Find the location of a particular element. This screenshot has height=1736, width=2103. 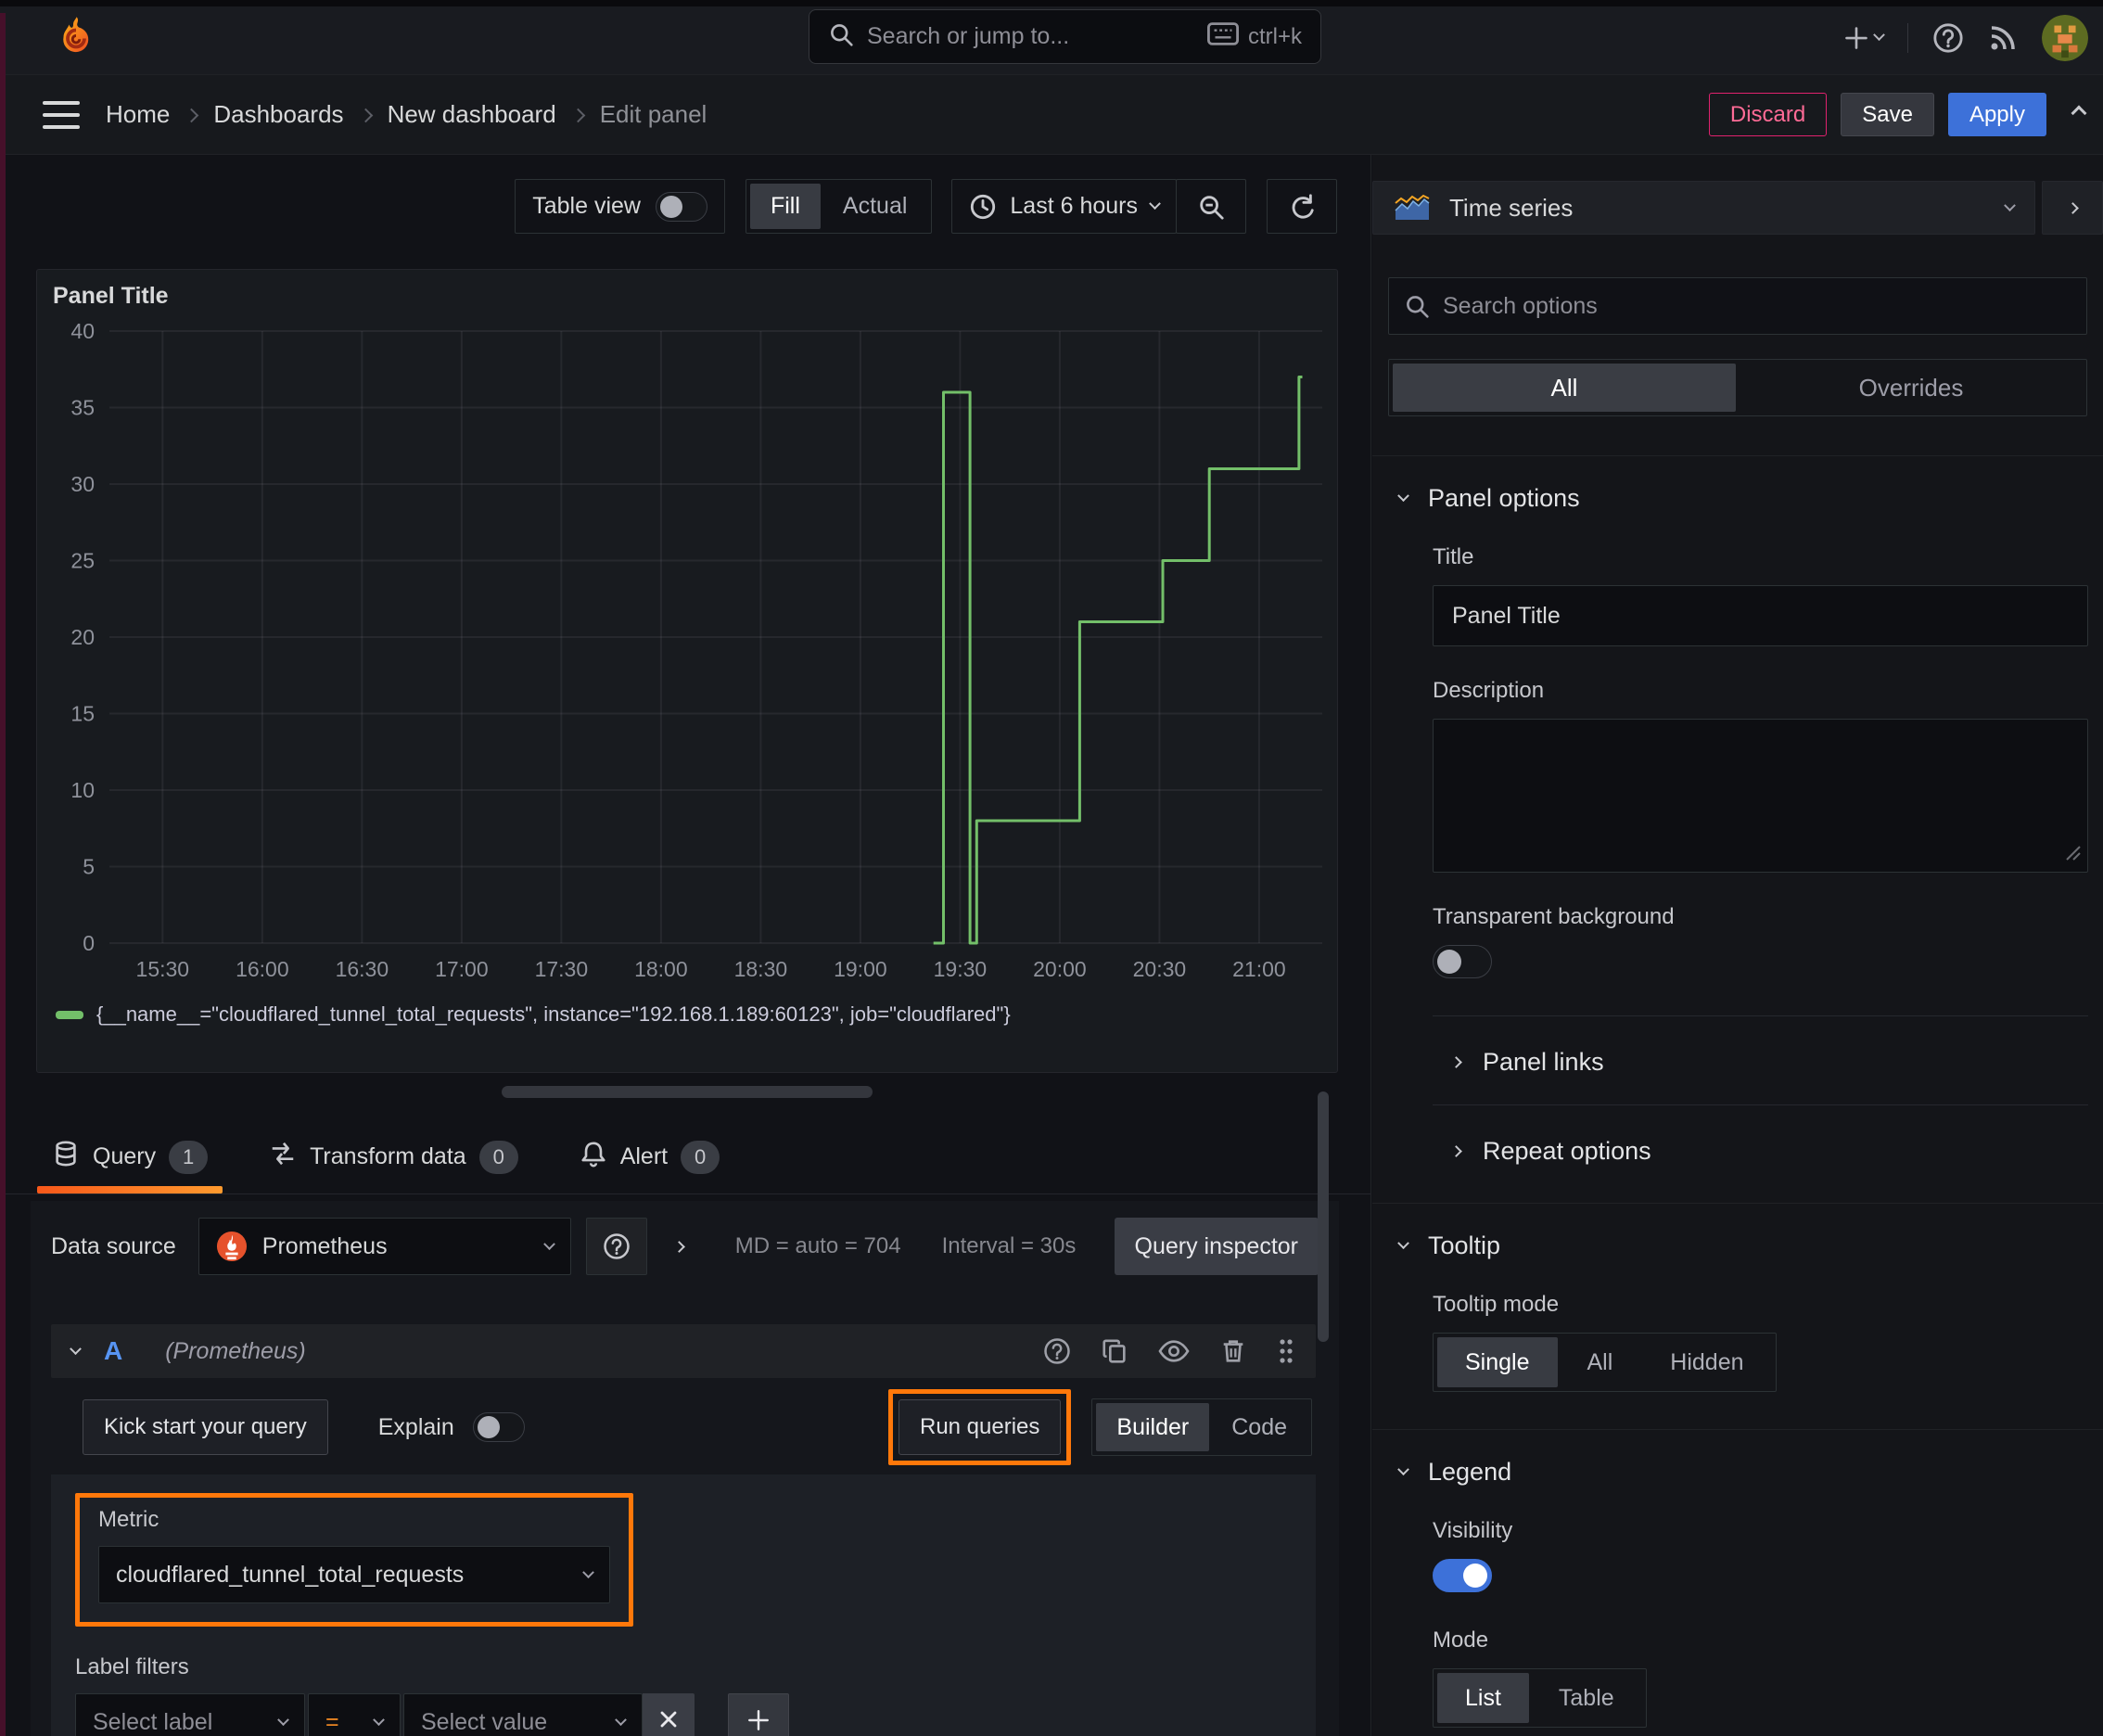

menu-toggle-button is located at coordinates (61, 114).